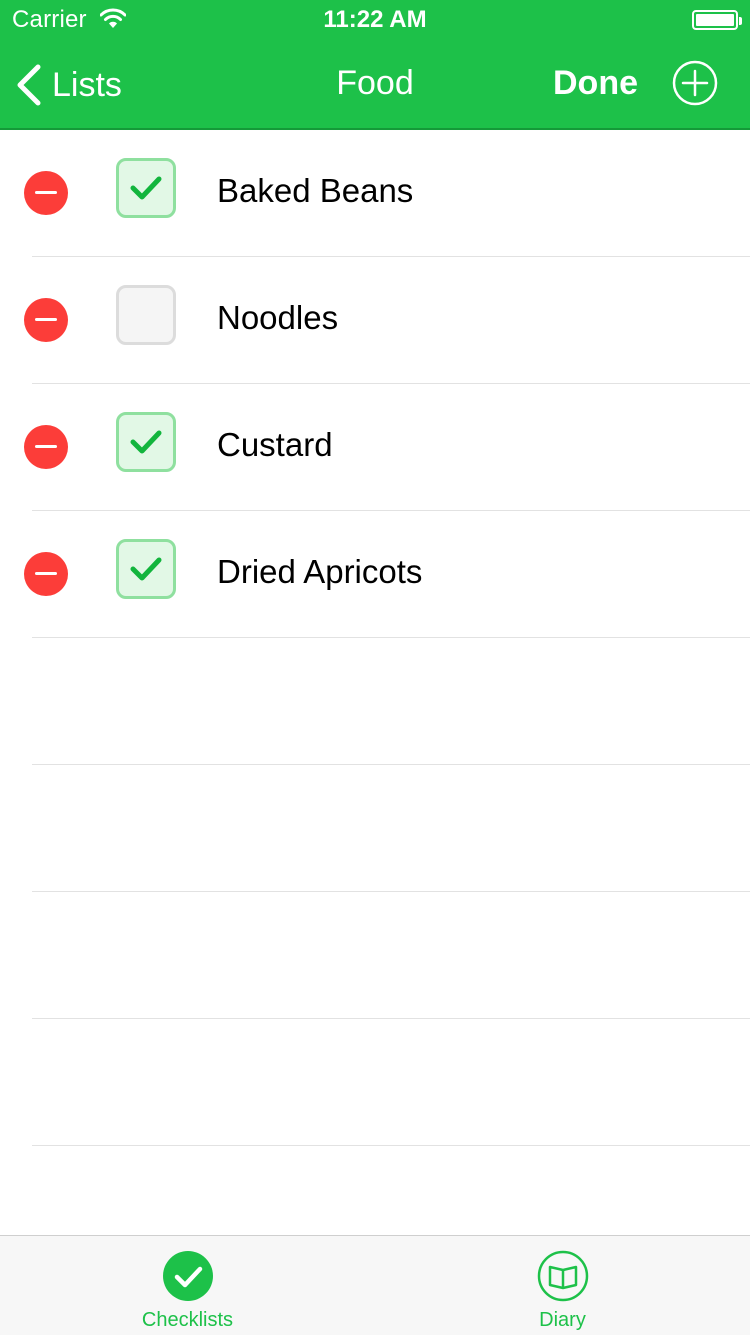 This screenshot has height=1335, width=750. Describe the element at coordinates (319, 572) in the screenshot. I see `item-label: Dried Apricots` at that location.